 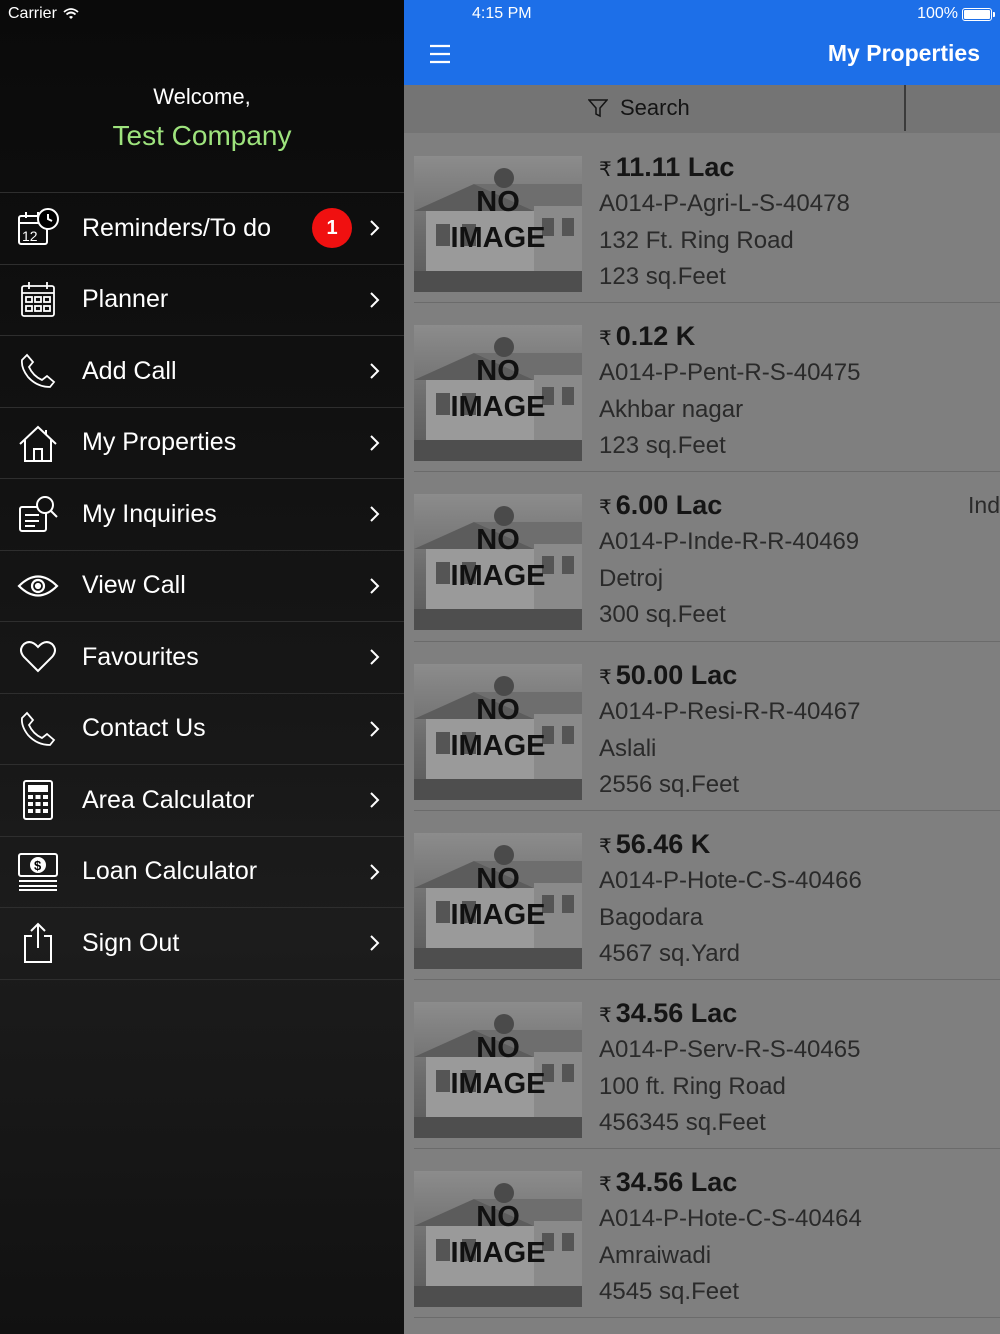 I want to click on menu-label: Reminders/To do, so click(x=176, y=227).